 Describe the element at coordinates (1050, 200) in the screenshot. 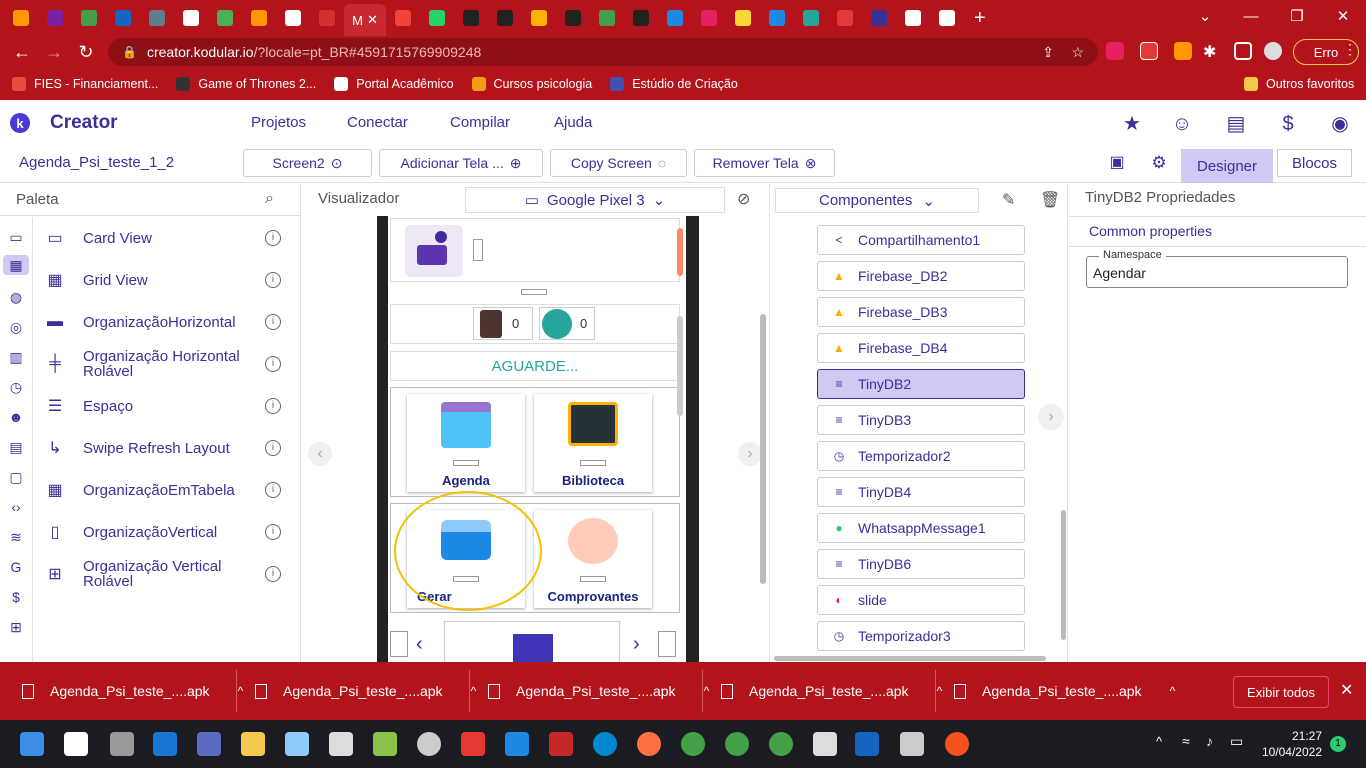

I see `delete-trash-icon: 🗑` at that location.